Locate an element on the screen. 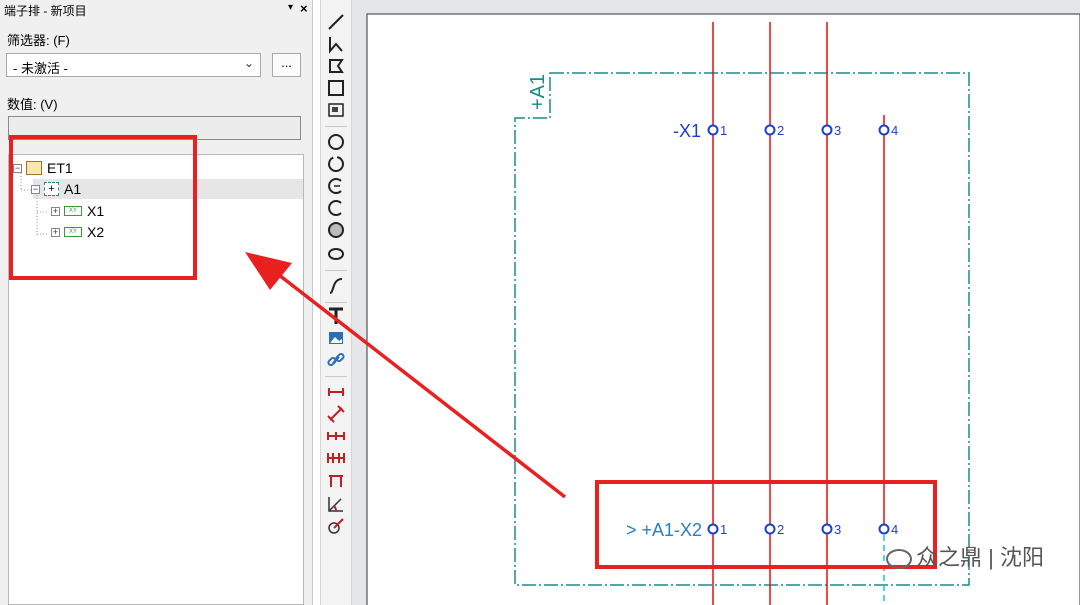 The width and height of the screenshot is (1080, 605). strip-label-x1: -X1 is located at coordinates (687, 131).